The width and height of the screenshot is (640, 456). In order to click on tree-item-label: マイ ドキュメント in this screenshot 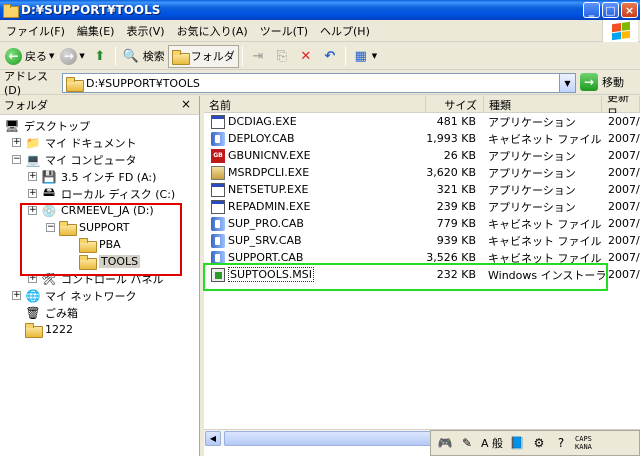, I will do `click(91, 143)`.